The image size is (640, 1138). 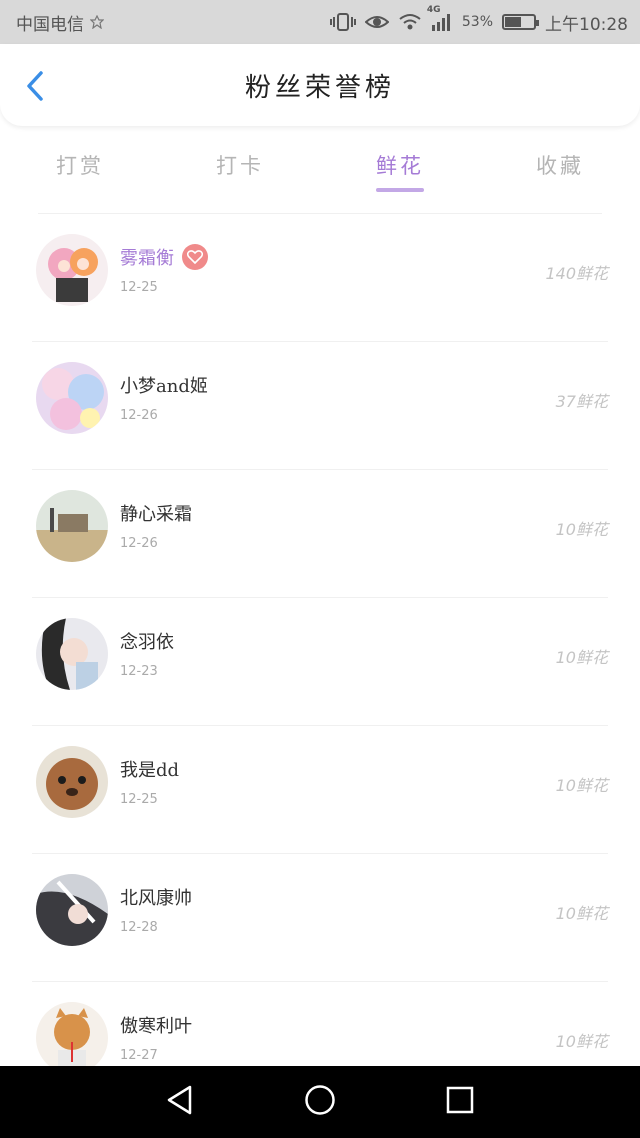 What do you see at coordinates (319, 87) in the screenshot?
I see `page-title: 粉丝荣誉榜` at bounding box center [319, 87].